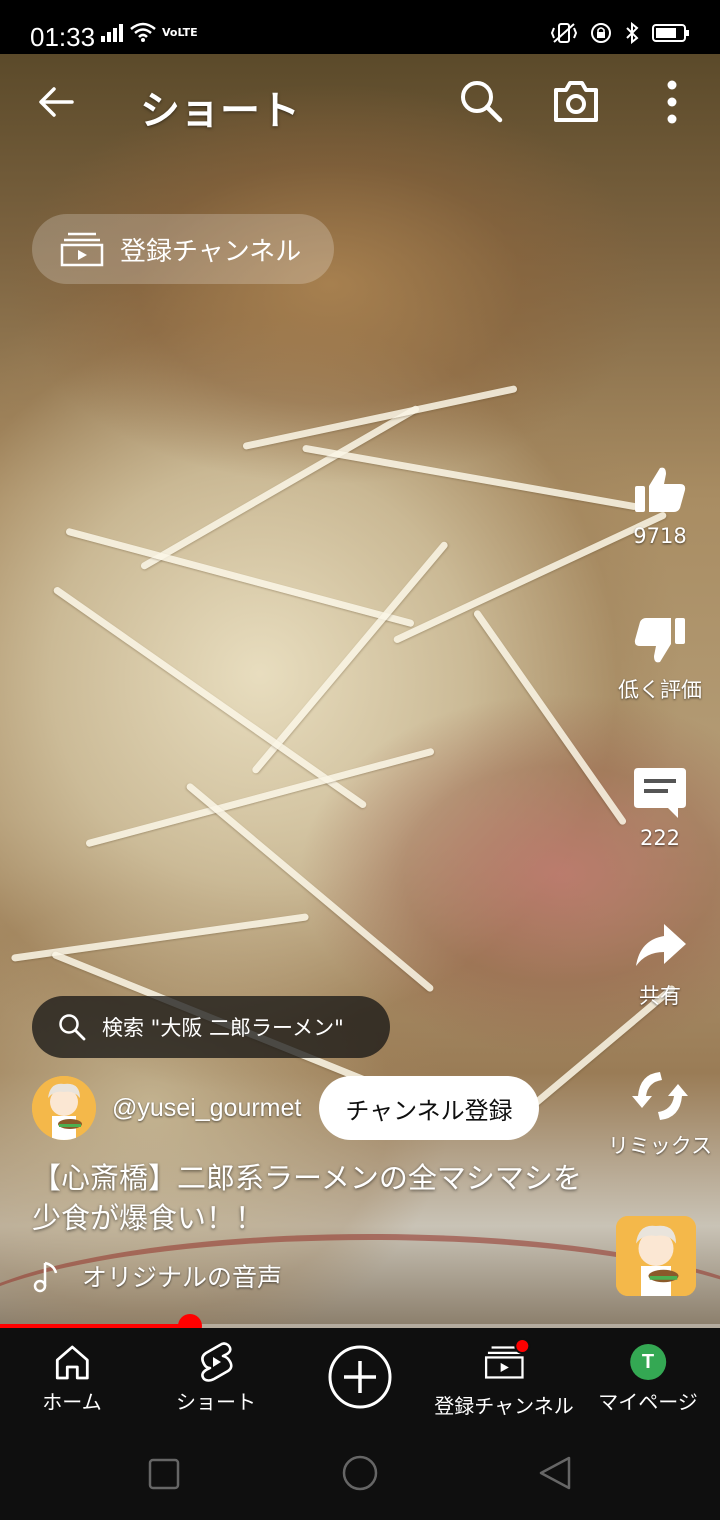  I want to click on status-right-icons, so click(620, 33).